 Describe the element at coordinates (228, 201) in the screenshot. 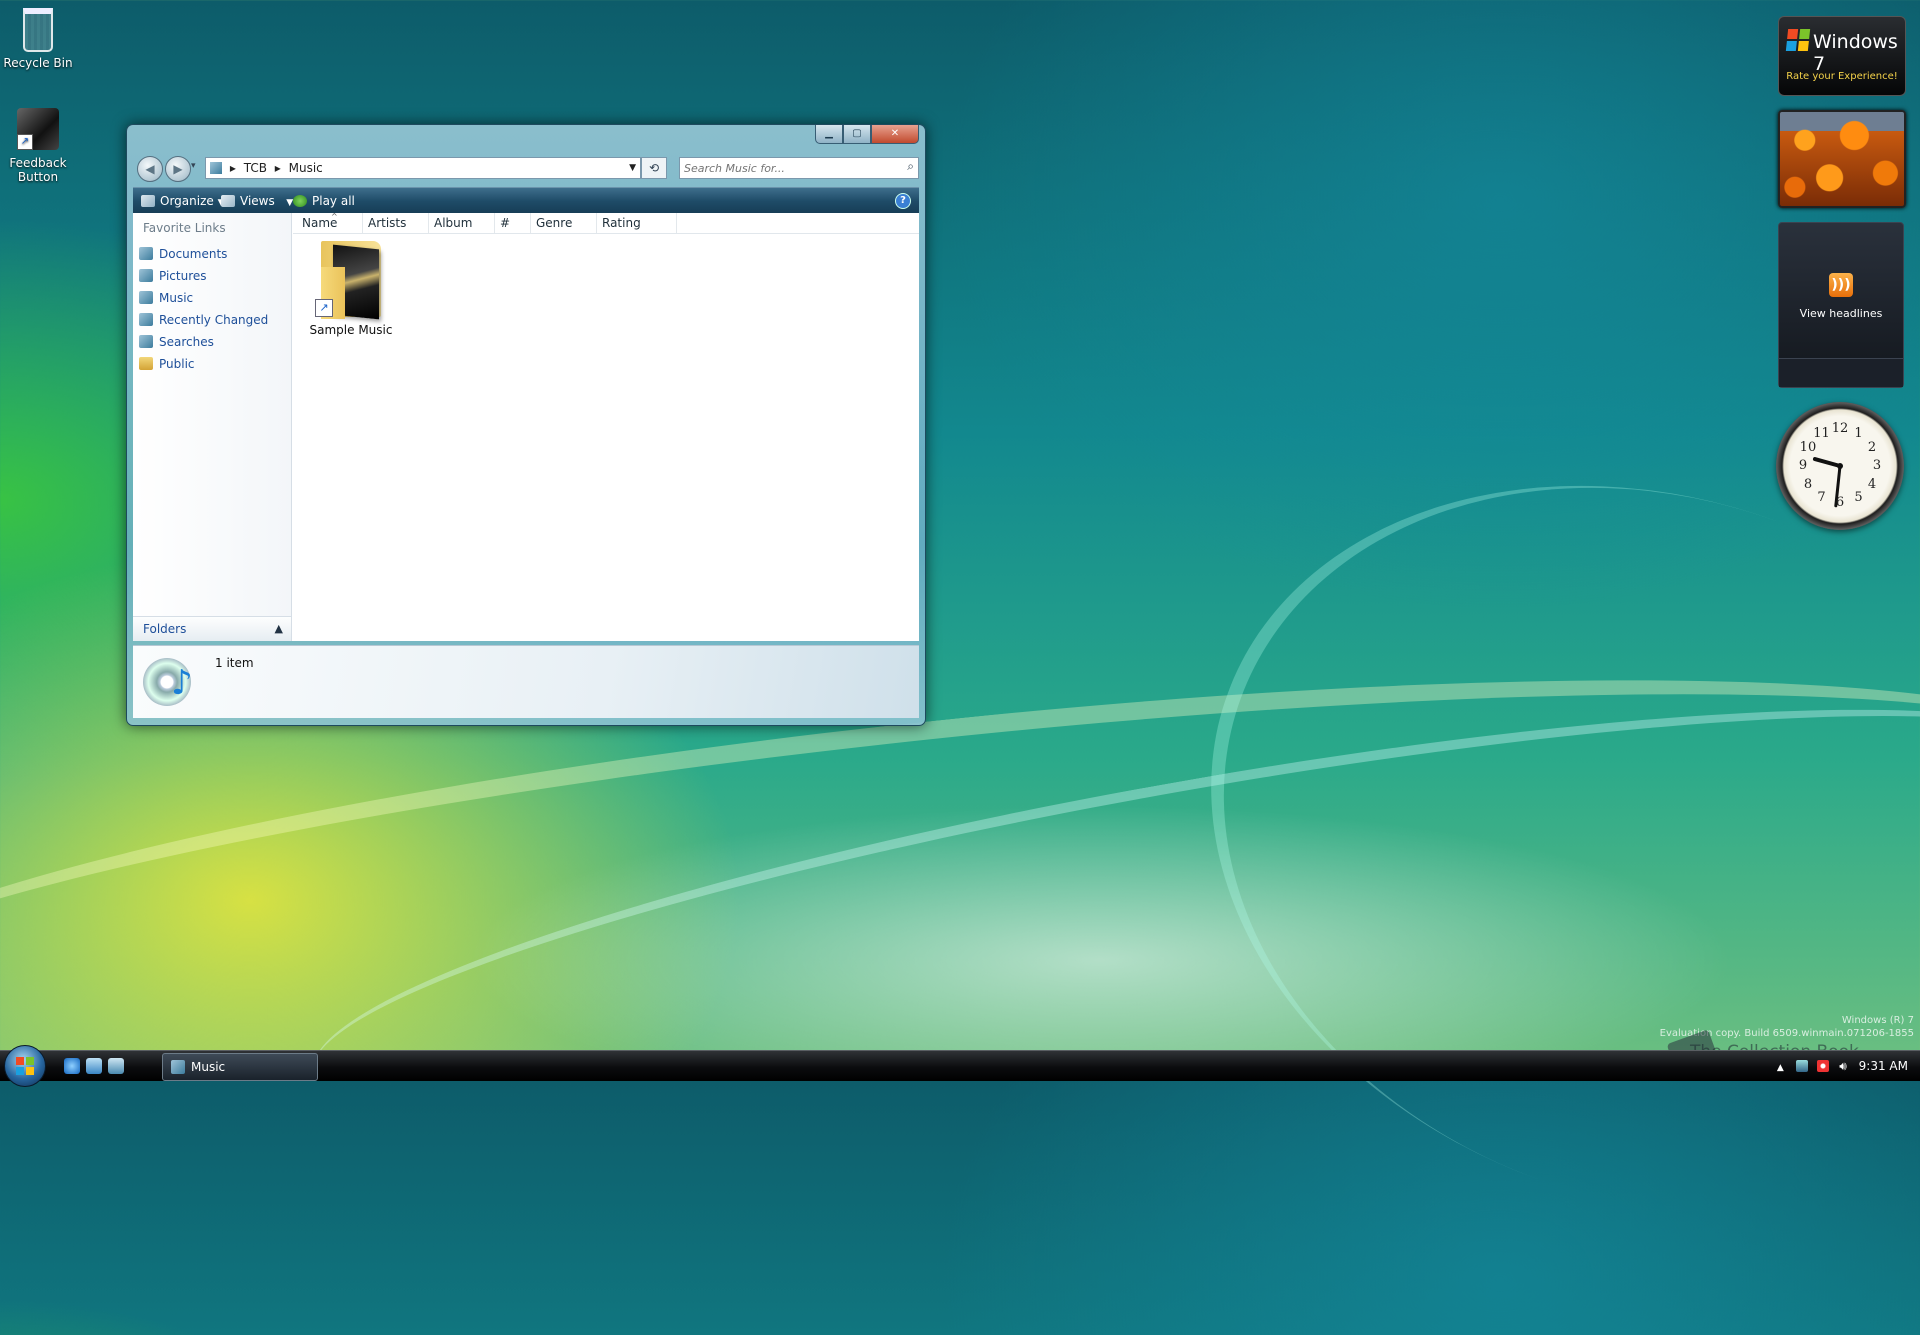

I see `views-icon` at that location.